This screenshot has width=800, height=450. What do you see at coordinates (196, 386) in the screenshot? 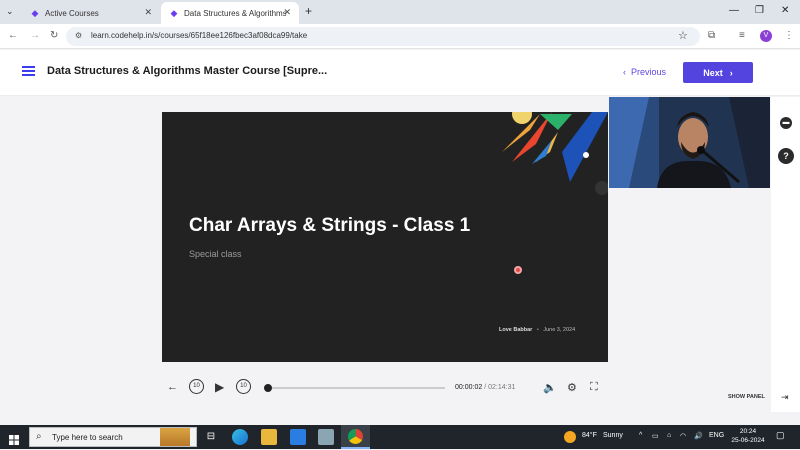
I see `rewind-10-icon: 10` at bounding box center [196, 386].